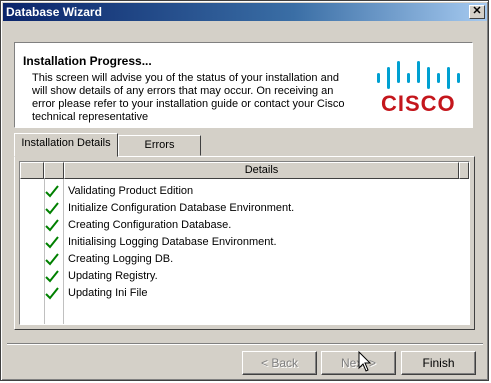  Describe the element at coordinates (244, 276) in the screenshot. I see `table-row: Updating Registry.` at that location.